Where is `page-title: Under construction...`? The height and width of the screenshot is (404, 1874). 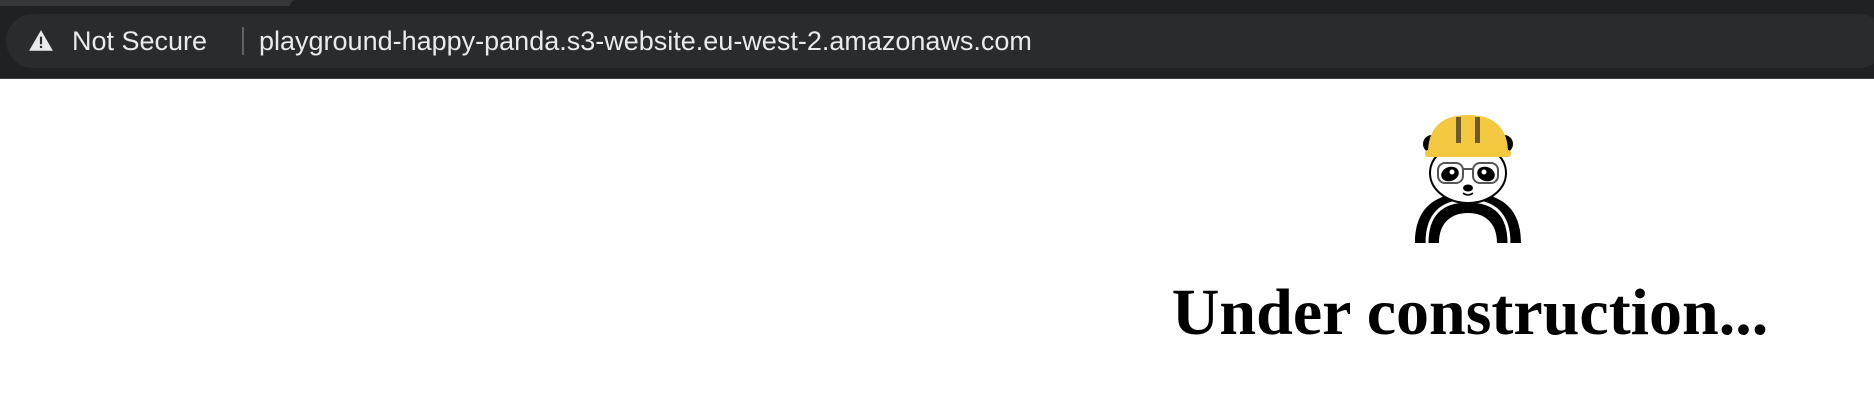 page-title: Under construction... is located at coordinates (1470, 312).